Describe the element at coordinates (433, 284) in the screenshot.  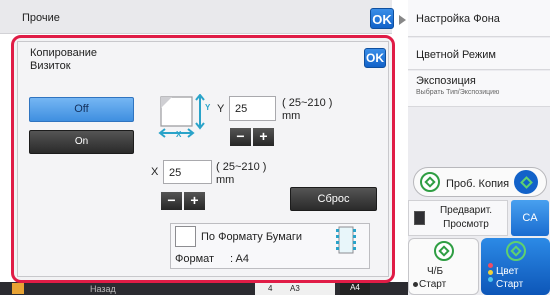
I see `bw-start-label-2: Старт` at that location.